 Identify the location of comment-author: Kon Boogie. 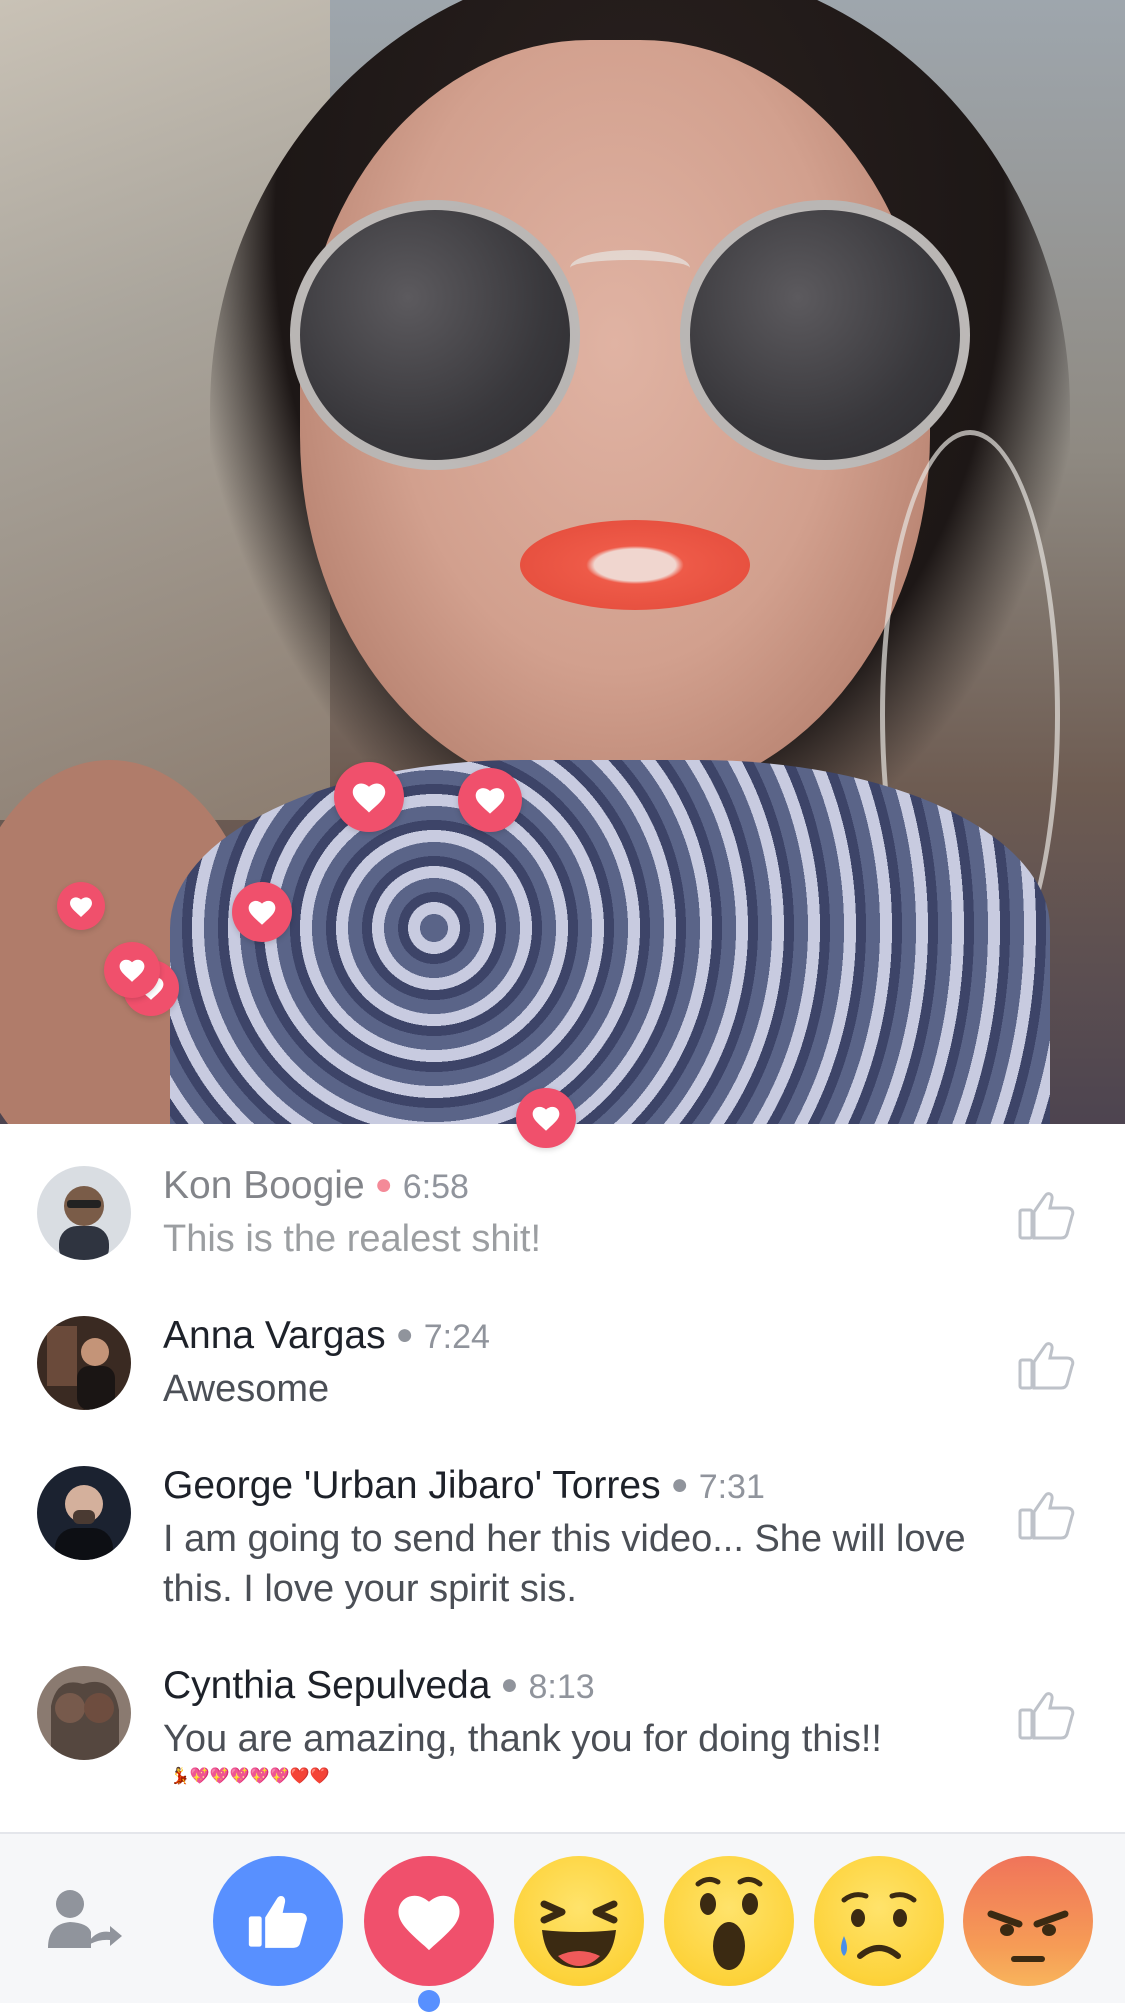
(264, 1185).